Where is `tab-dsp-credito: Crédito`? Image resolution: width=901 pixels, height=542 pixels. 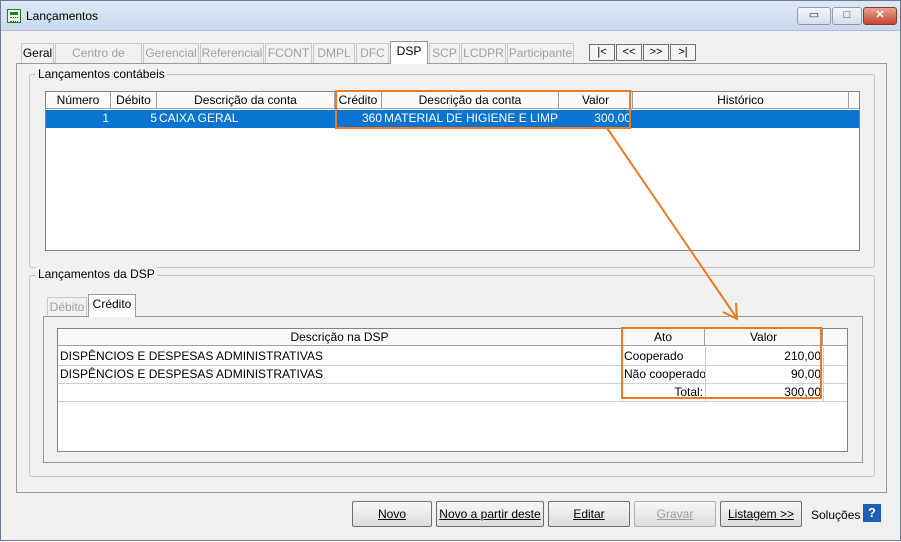 tab-dsp-credito: Crédito is located at coordinates (112, 305).